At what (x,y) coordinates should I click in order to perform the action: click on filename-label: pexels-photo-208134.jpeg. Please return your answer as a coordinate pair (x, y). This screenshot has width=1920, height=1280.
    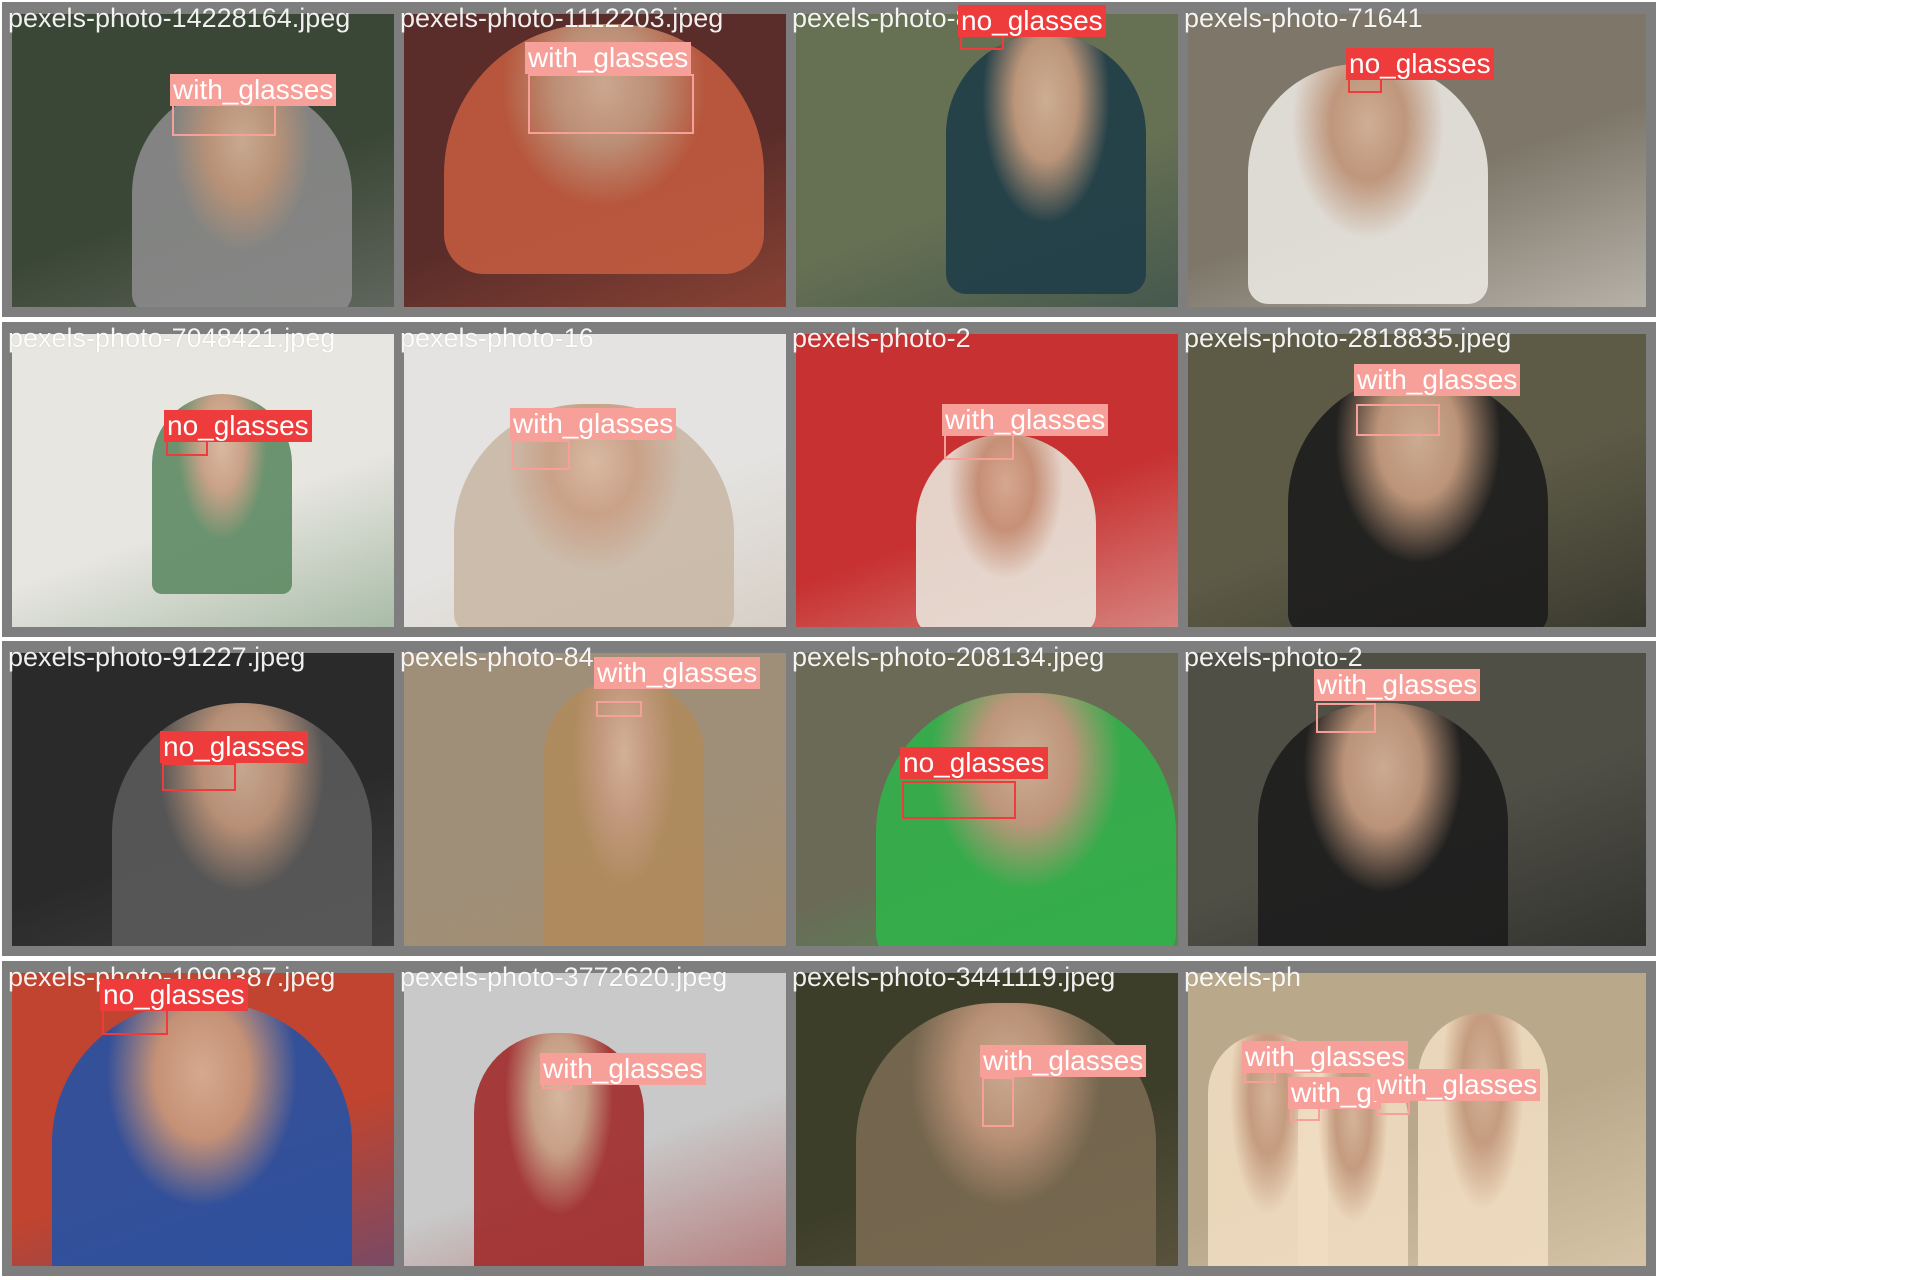
    Looking at the image, I should click on (948, 657).